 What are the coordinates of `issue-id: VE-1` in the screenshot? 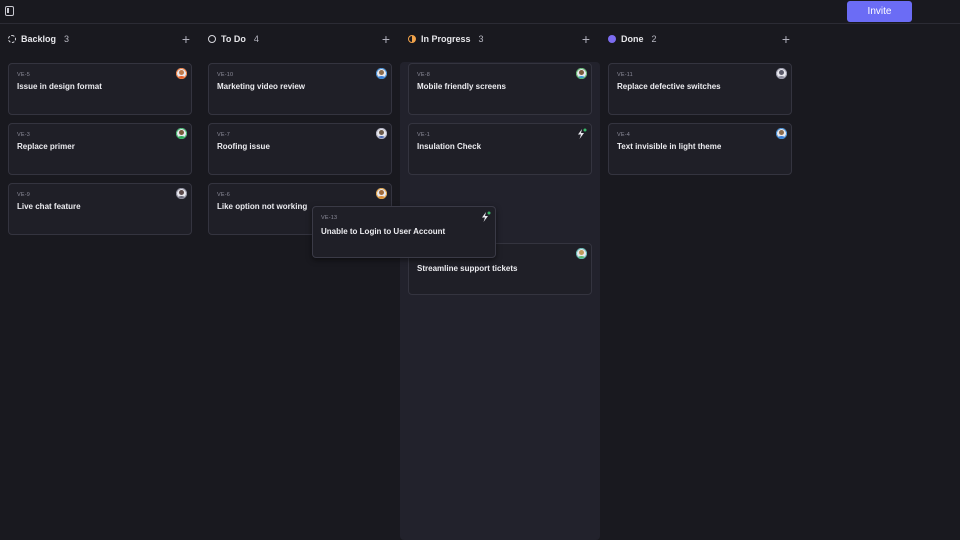 It's located at (424, 135).